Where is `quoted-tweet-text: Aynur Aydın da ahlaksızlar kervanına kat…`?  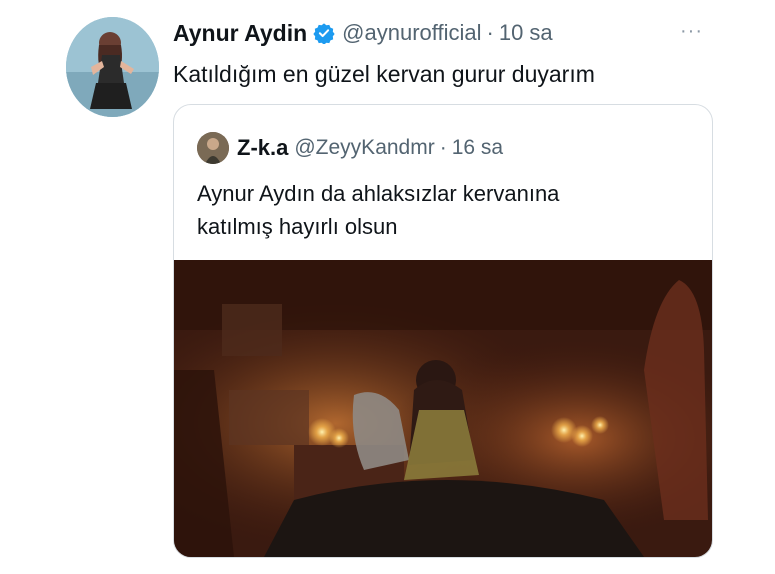
quoted-tweet-text: Aynur Aydın da ahlaksızlar kervanına kat… is located at coordinates (437, 210).